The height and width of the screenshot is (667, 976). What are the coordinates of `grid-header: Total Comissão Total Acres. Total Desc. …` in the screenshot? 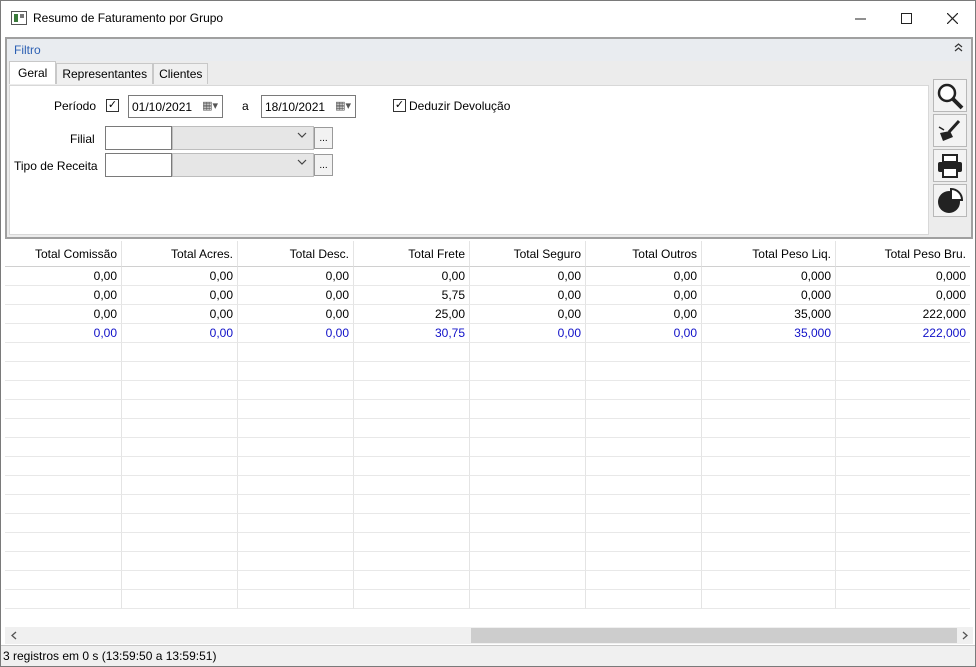 It's located at (489, 254).